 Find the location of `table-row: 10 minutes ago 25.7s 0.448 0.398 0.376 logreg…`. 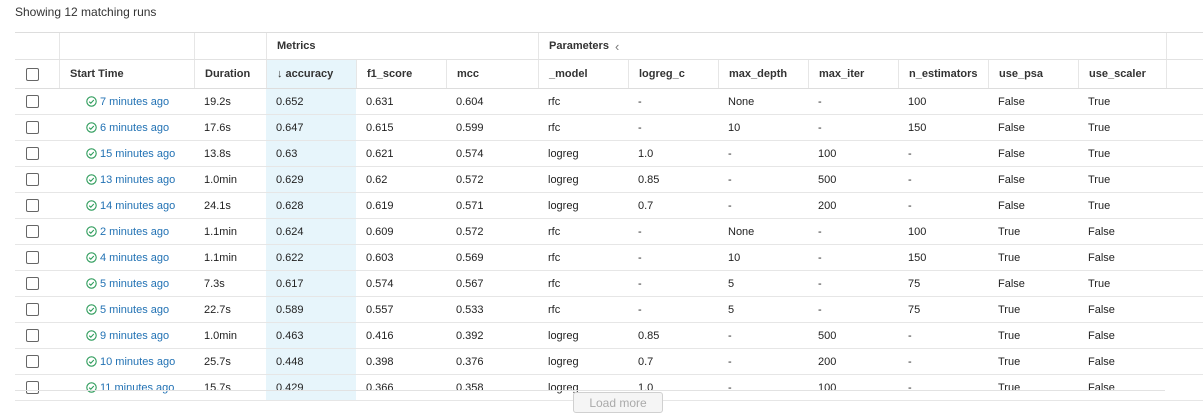

table-row: 10 minutes ago 25.7s 0.448 0.398 0.376 logreg… is located at coordinates (609, 362).